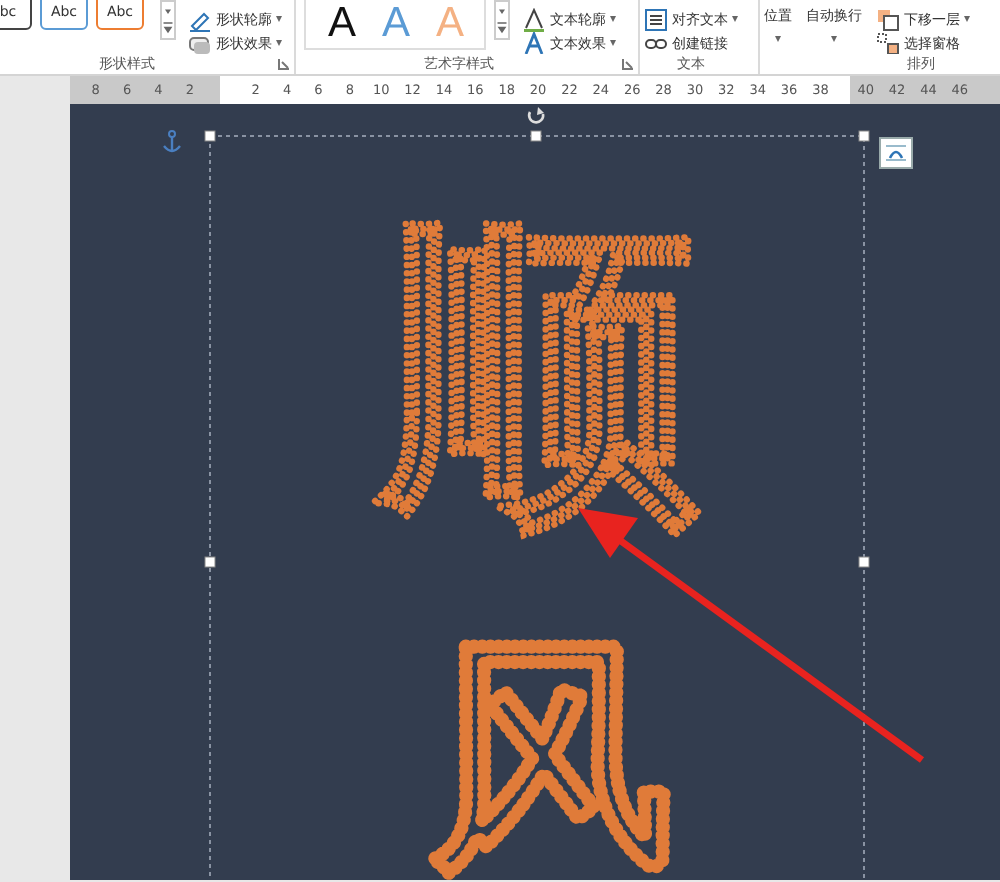 The image size is (1000, 882). What do you see at coordinates (896, 153) in the screenshot?
I see `layout-options-icon` at bounding box center [896, 153].